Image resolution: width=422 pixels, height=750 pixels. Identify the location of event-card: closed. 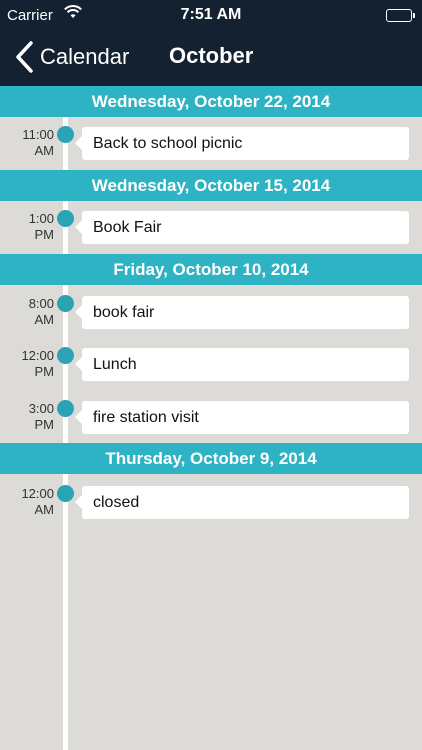
(242, 502).